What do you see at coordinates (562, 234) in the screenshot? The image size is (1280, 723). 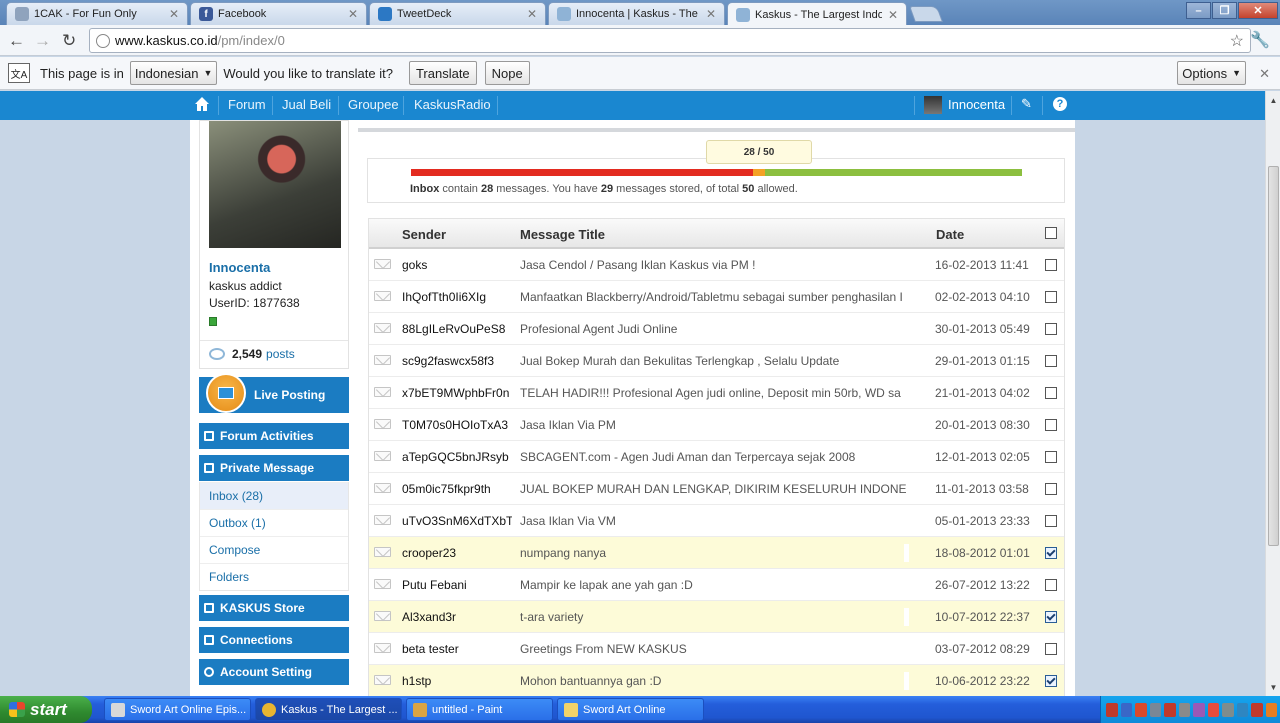 I see `column-message-title: Message Title` at bounding box center [562, 234].